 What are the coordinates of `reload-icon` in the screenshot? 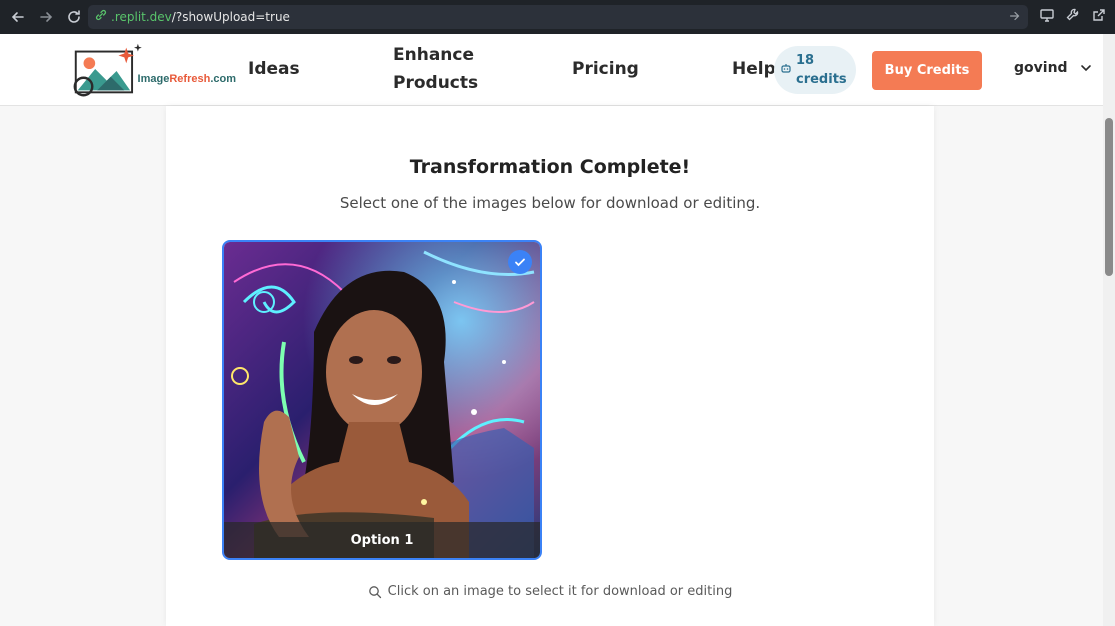 It's located at (74, 16).